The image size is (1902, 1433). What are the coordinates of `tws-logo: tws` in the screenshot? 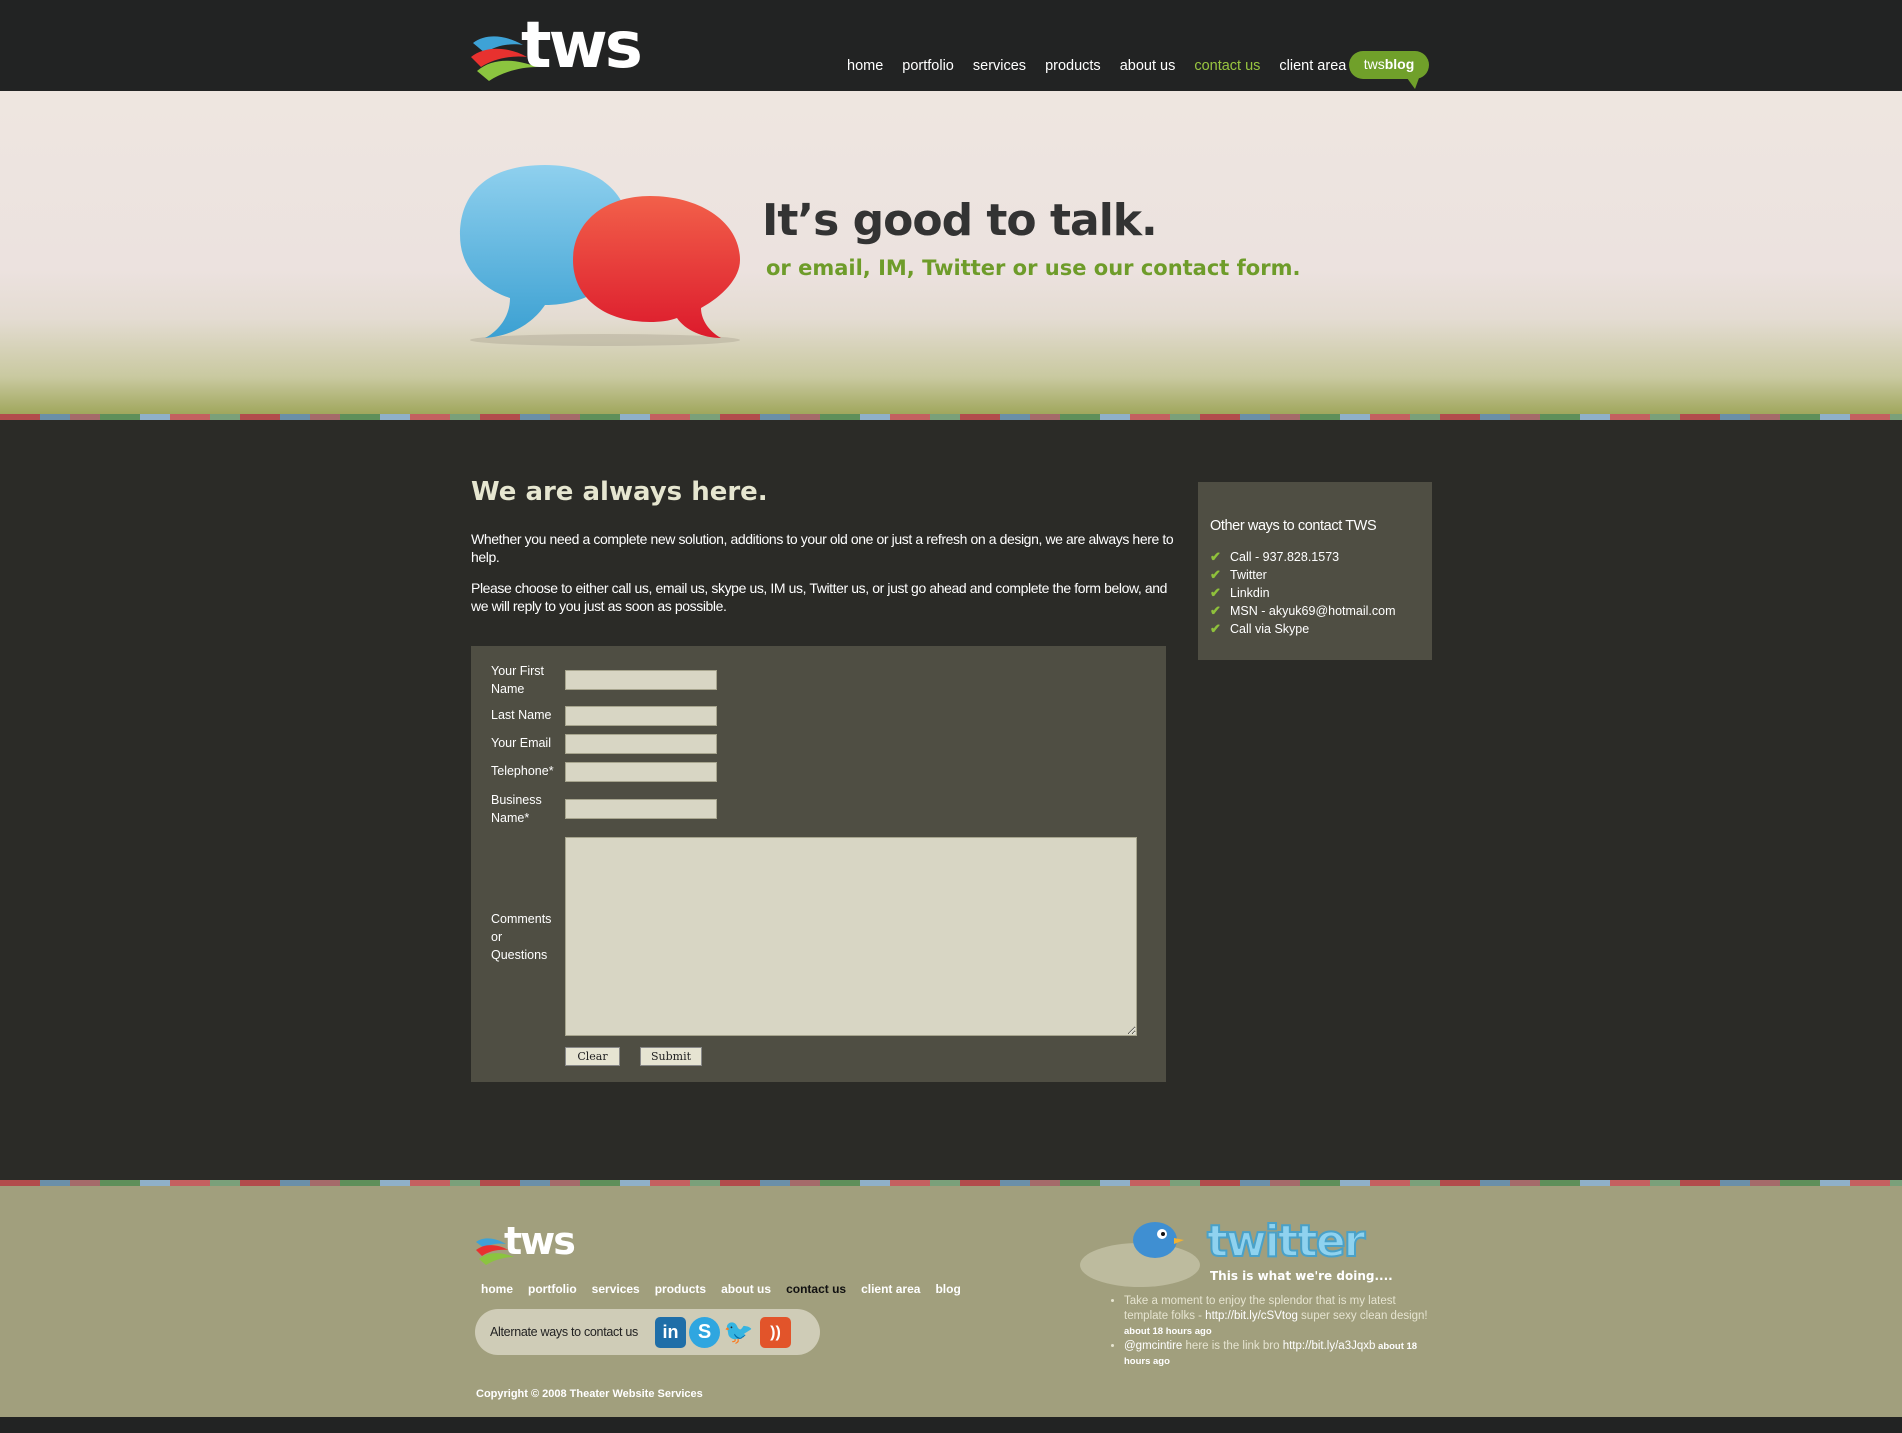 It's located at (571, 45).